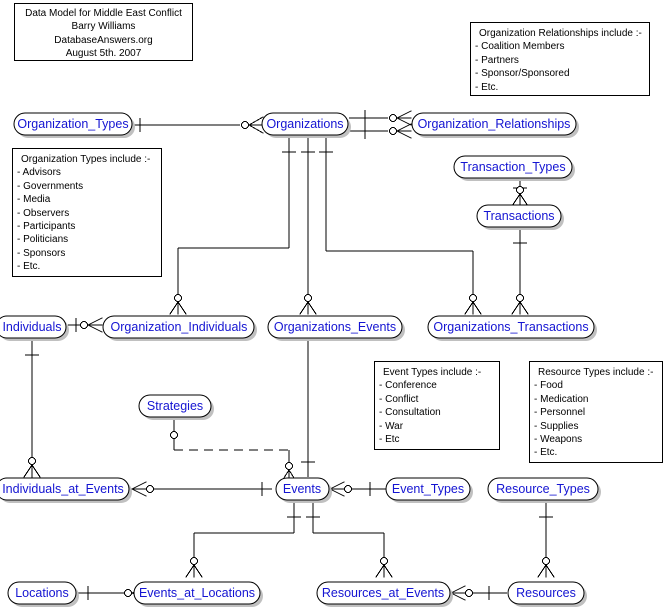 This screenshot has height=613, width=665. I want to click on entity-label: Organizations, so click(304, 124).